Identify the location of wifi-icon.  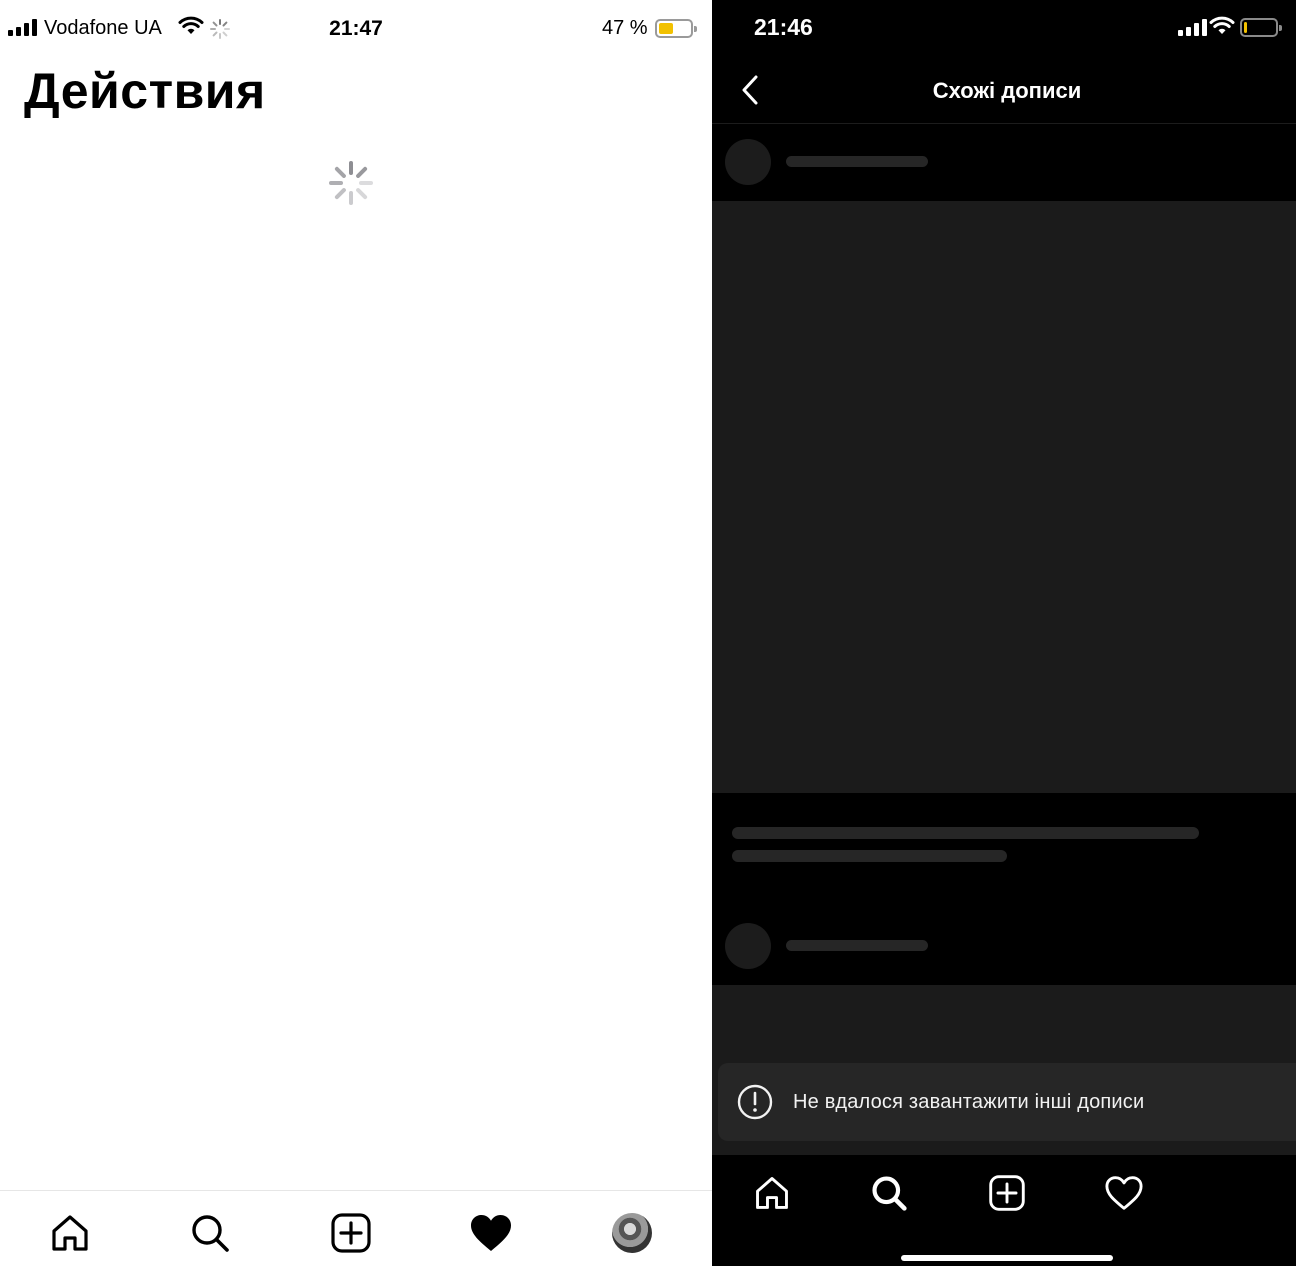
(1222, 25).